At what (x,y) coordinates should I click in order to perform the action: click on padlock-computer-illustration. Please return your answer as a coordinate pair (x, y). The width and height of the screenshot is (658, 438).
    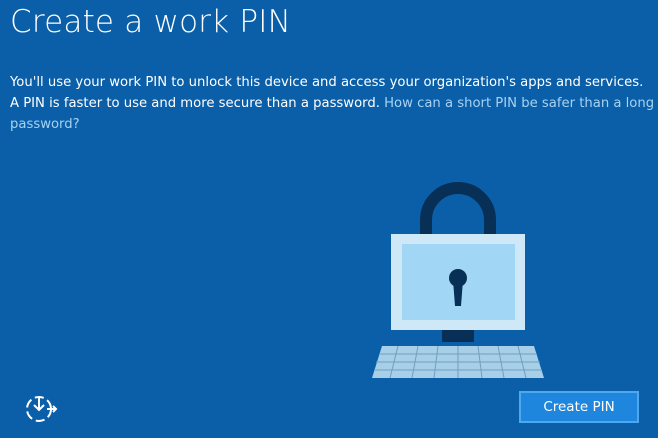
    Looking at the image, I should click on (458, 284).